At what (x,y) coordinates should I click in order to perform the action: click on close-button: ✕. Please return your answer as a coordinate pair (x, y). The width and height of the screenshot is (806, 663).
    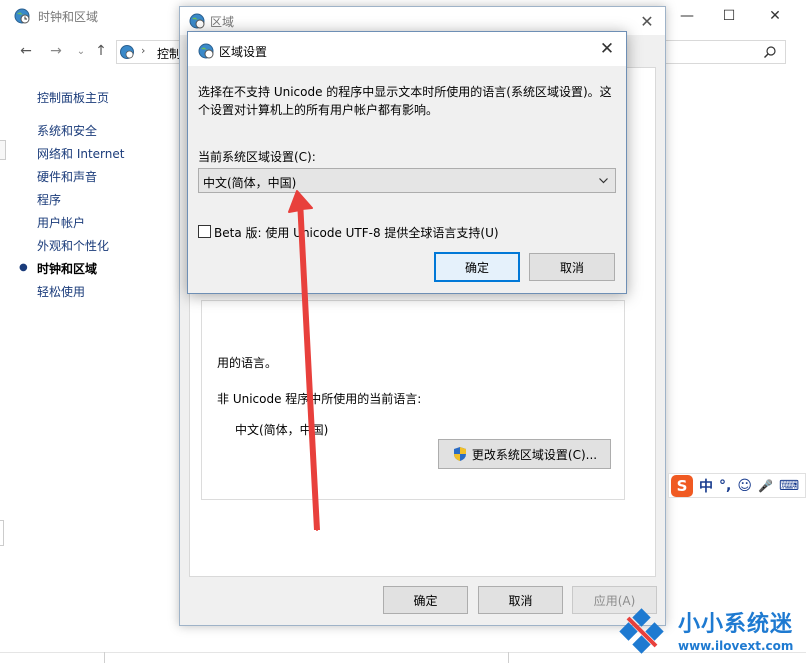
    Looking at the image, I should click on (775, 16).